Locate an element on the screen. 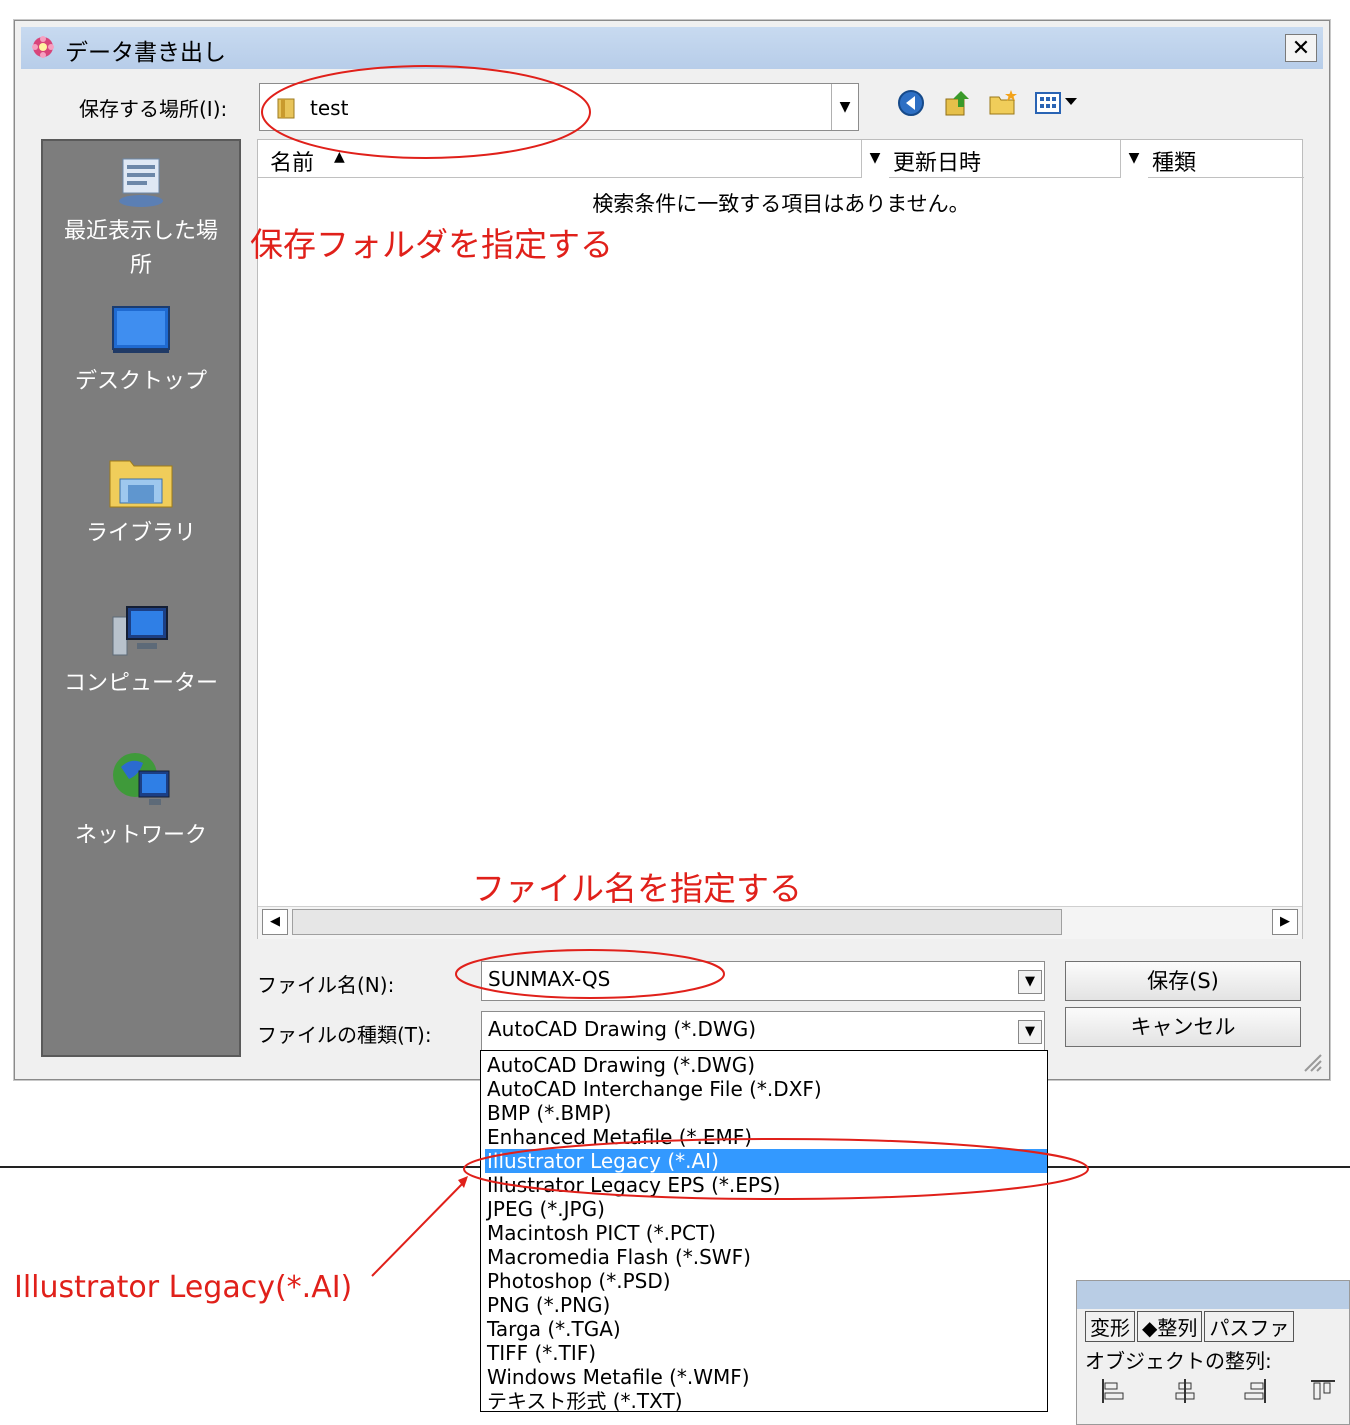 The image size is (1350, 1425). tab-align: ◆整列 is located at coordinates (1170, 1326).